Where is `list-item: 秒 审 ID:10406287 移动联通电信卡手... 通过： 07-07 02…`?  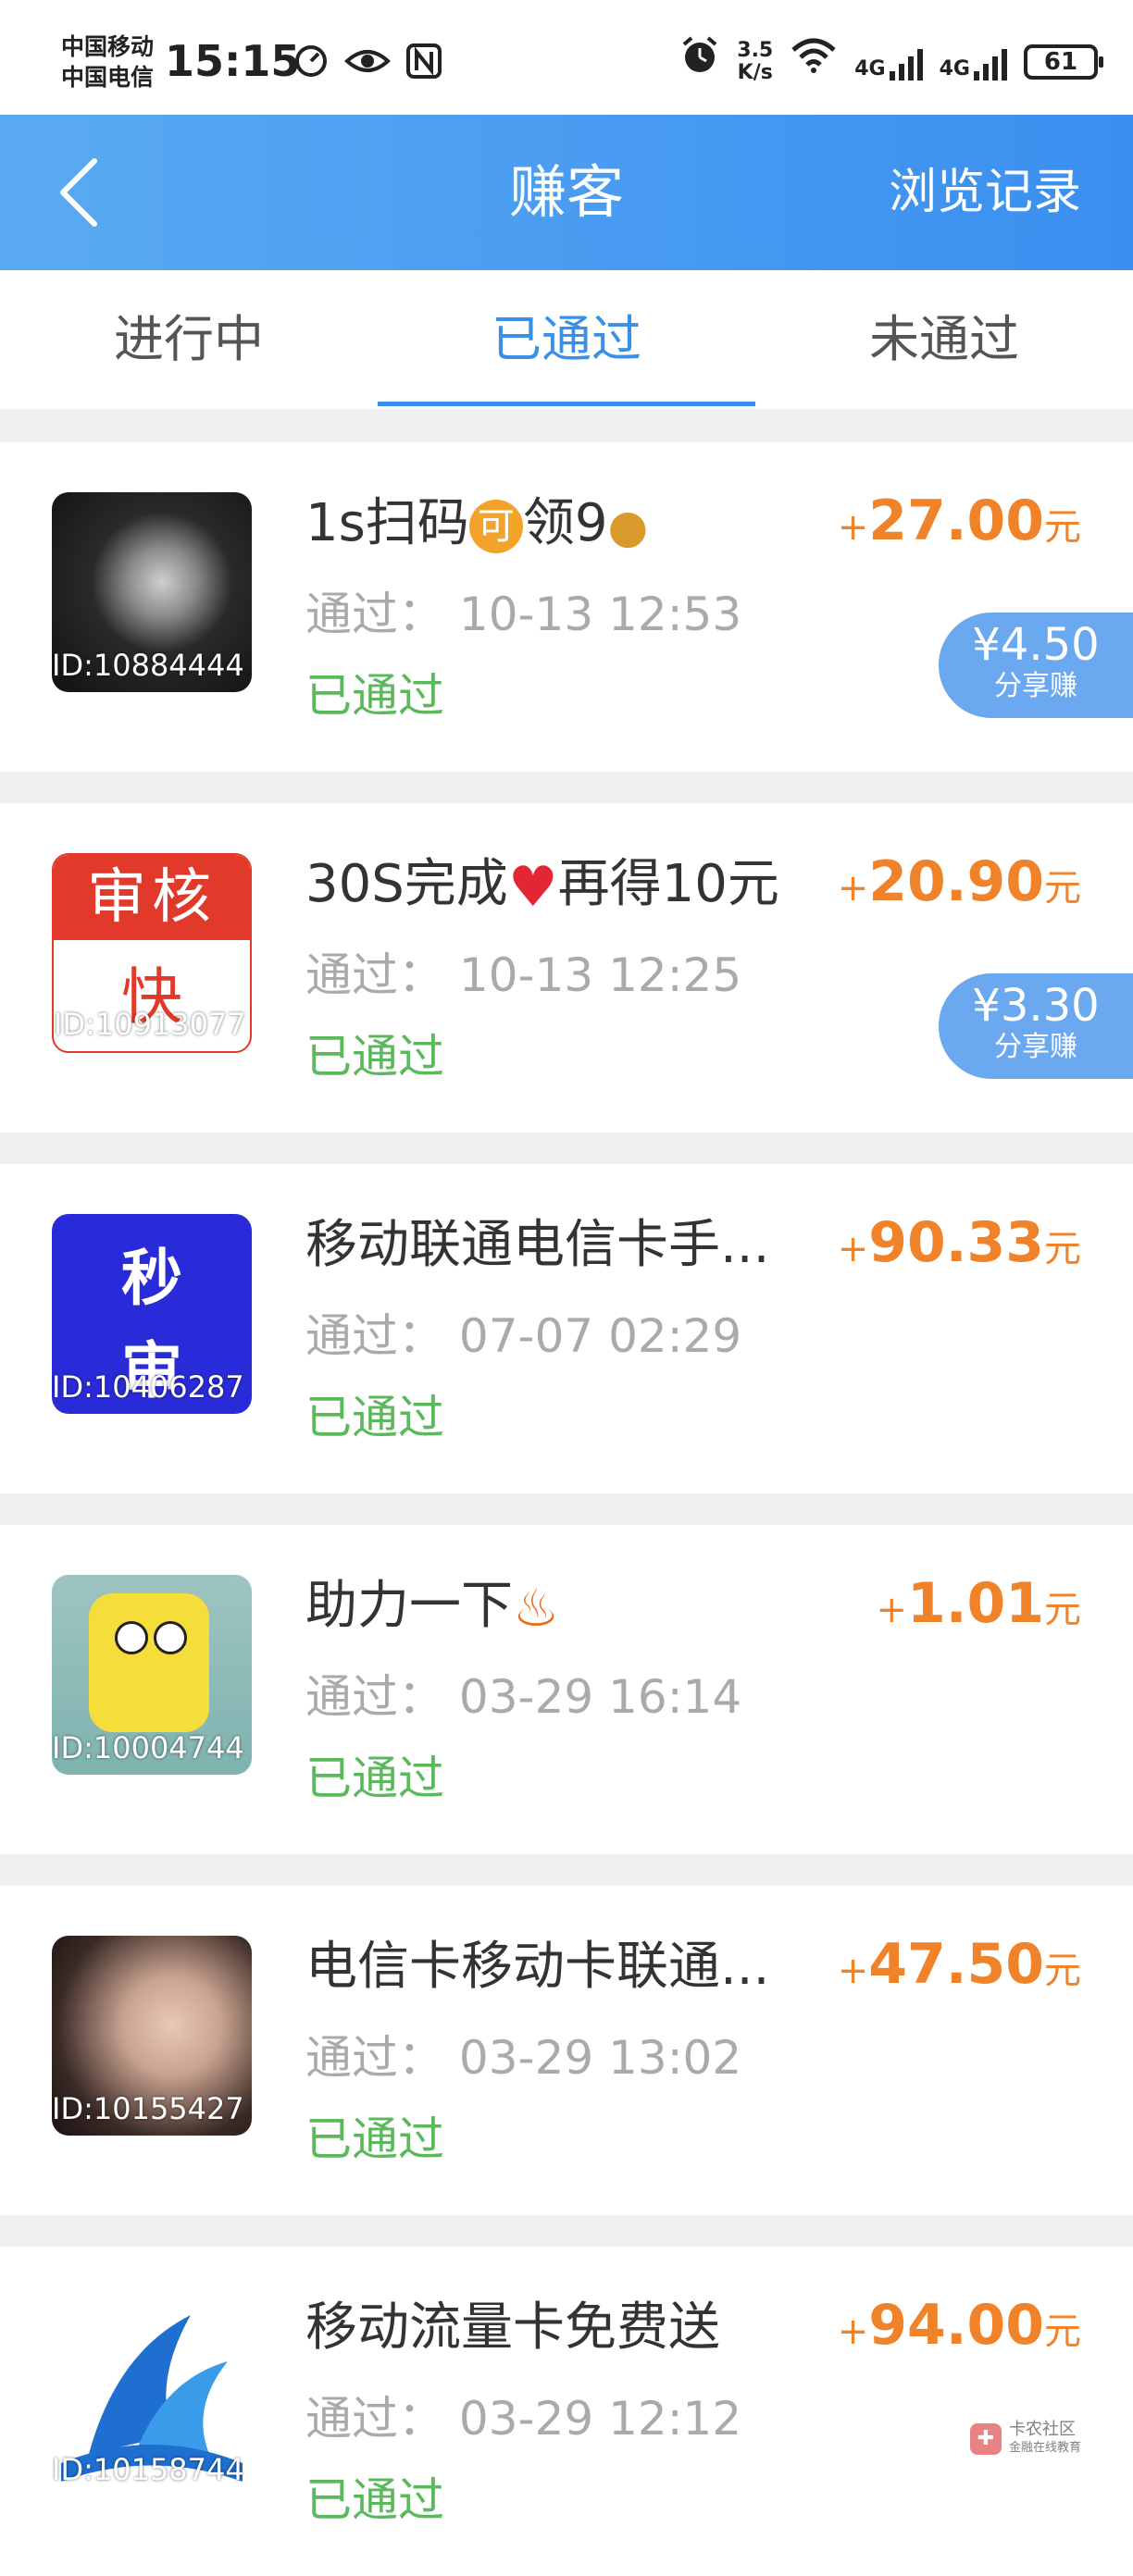
list-item: 秒 审 ID:10406287 移动联通电信卡手... 通过： 07-07 02… is located at coordinates (566, 1329).